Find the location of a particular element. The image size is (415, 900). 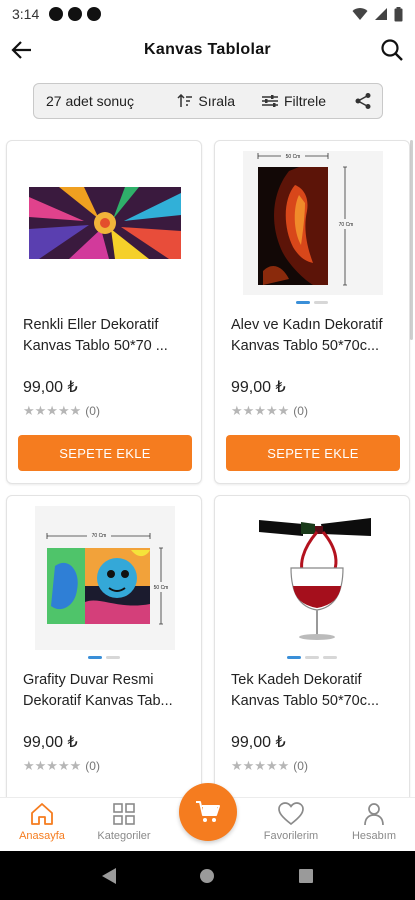

nav-favorites: Favorilerim is located at coordinates (291, 822).